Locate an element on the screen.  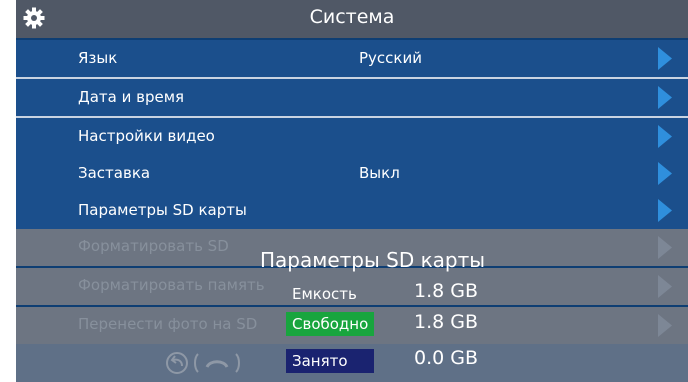
menu-item-language: Язык Русский is located at coordinates (352, 58).